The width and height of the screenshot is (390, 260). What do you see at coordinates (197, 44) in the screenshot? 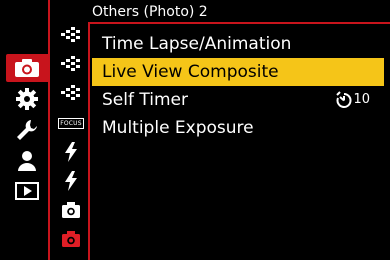
I see `menu-item-label: Time Lapse/Animation` at bounding box center [197, 44].